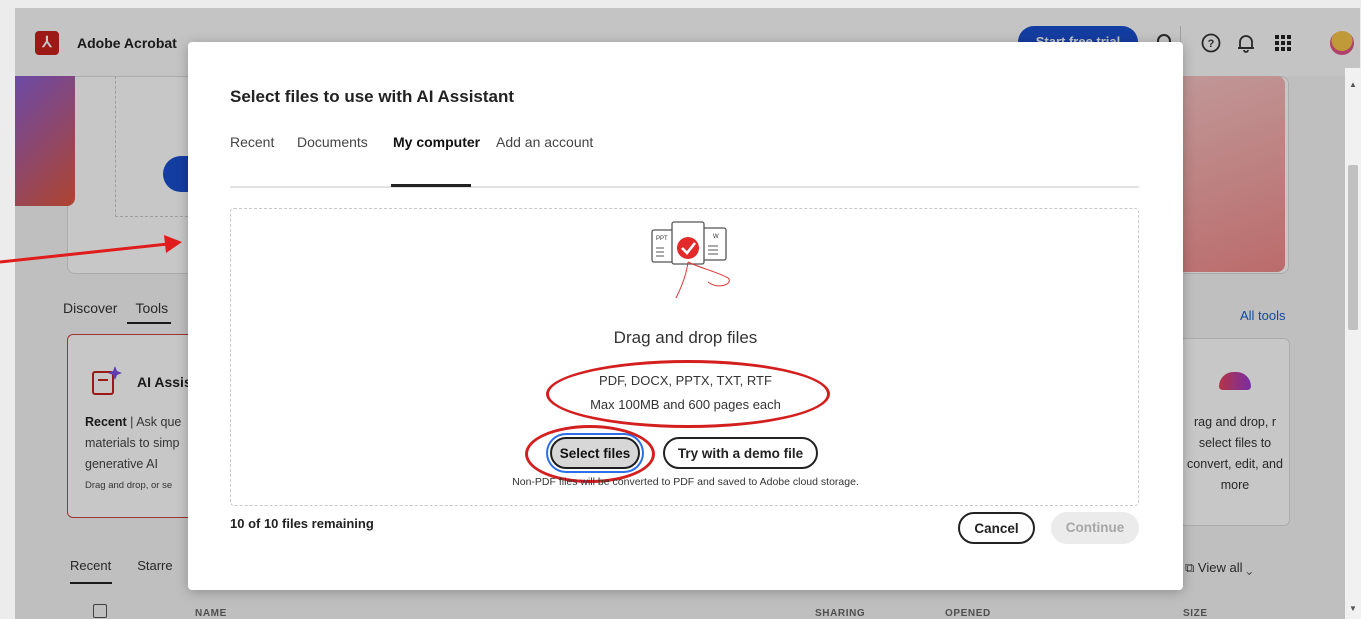 The height and width of the screenshot is (619, 1361). What do you see at coordinates (590, 454) in the screenshot?
I see `annotation-circle-select` at bounding box center [590, 454].